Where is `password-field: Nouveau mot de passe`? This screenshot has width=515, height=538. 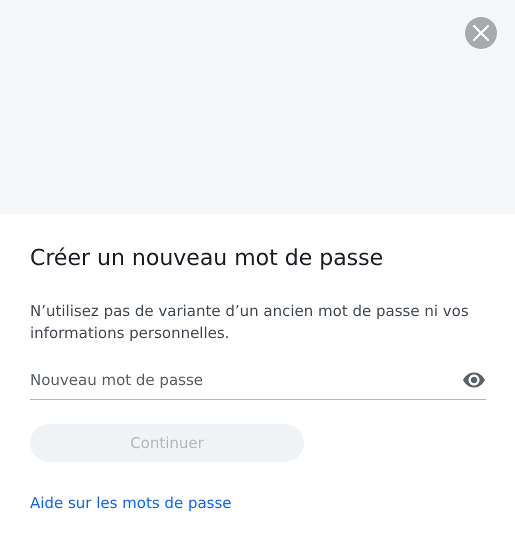
password-field: Nouveau mot de passe is located at coordinates (246, 380).